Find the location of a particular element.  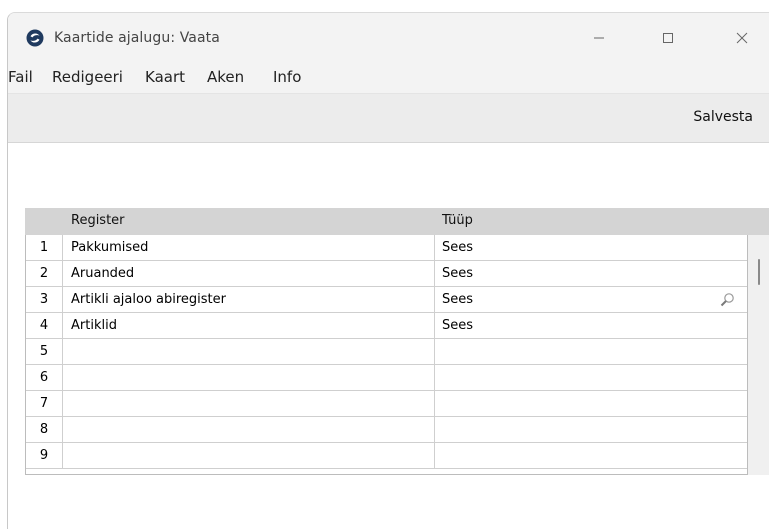

scrollbar-thumb is located at coordinates (759, 272).